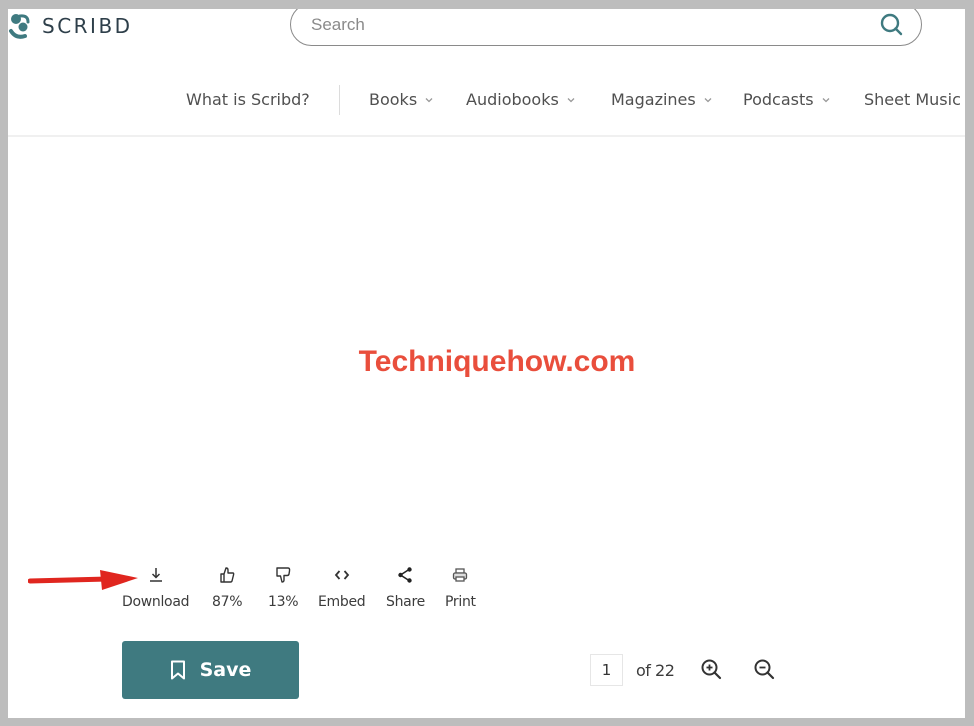 The width and height of the screenshot is (974, 726). Describe the element at coordinates (341, 575) in the screenshot. I see `embed-code-icon` at that location.